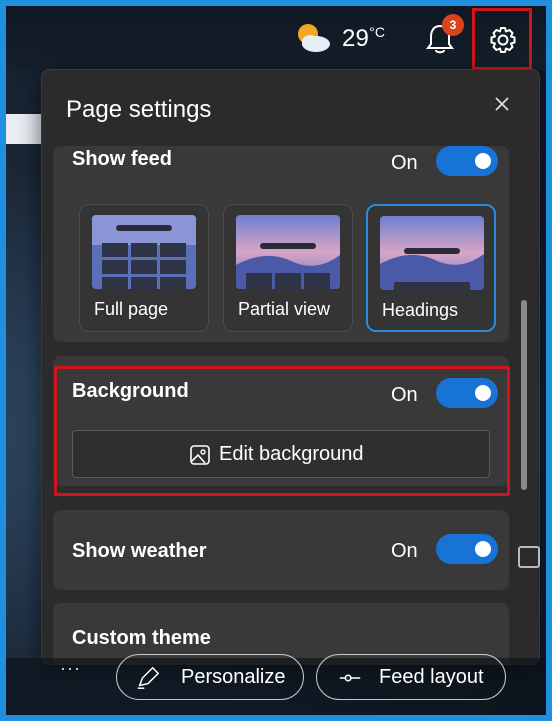  What do you see at coordinates (144, 252) in the screenshot?
I see `full-page-thumbnail` at bounding box center [144, 252].